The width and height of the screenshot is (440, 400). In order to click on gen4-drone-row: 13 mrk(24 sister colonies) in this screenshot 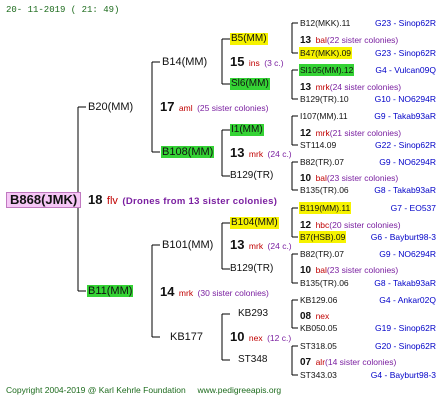, I will do `click(351, 87)`.